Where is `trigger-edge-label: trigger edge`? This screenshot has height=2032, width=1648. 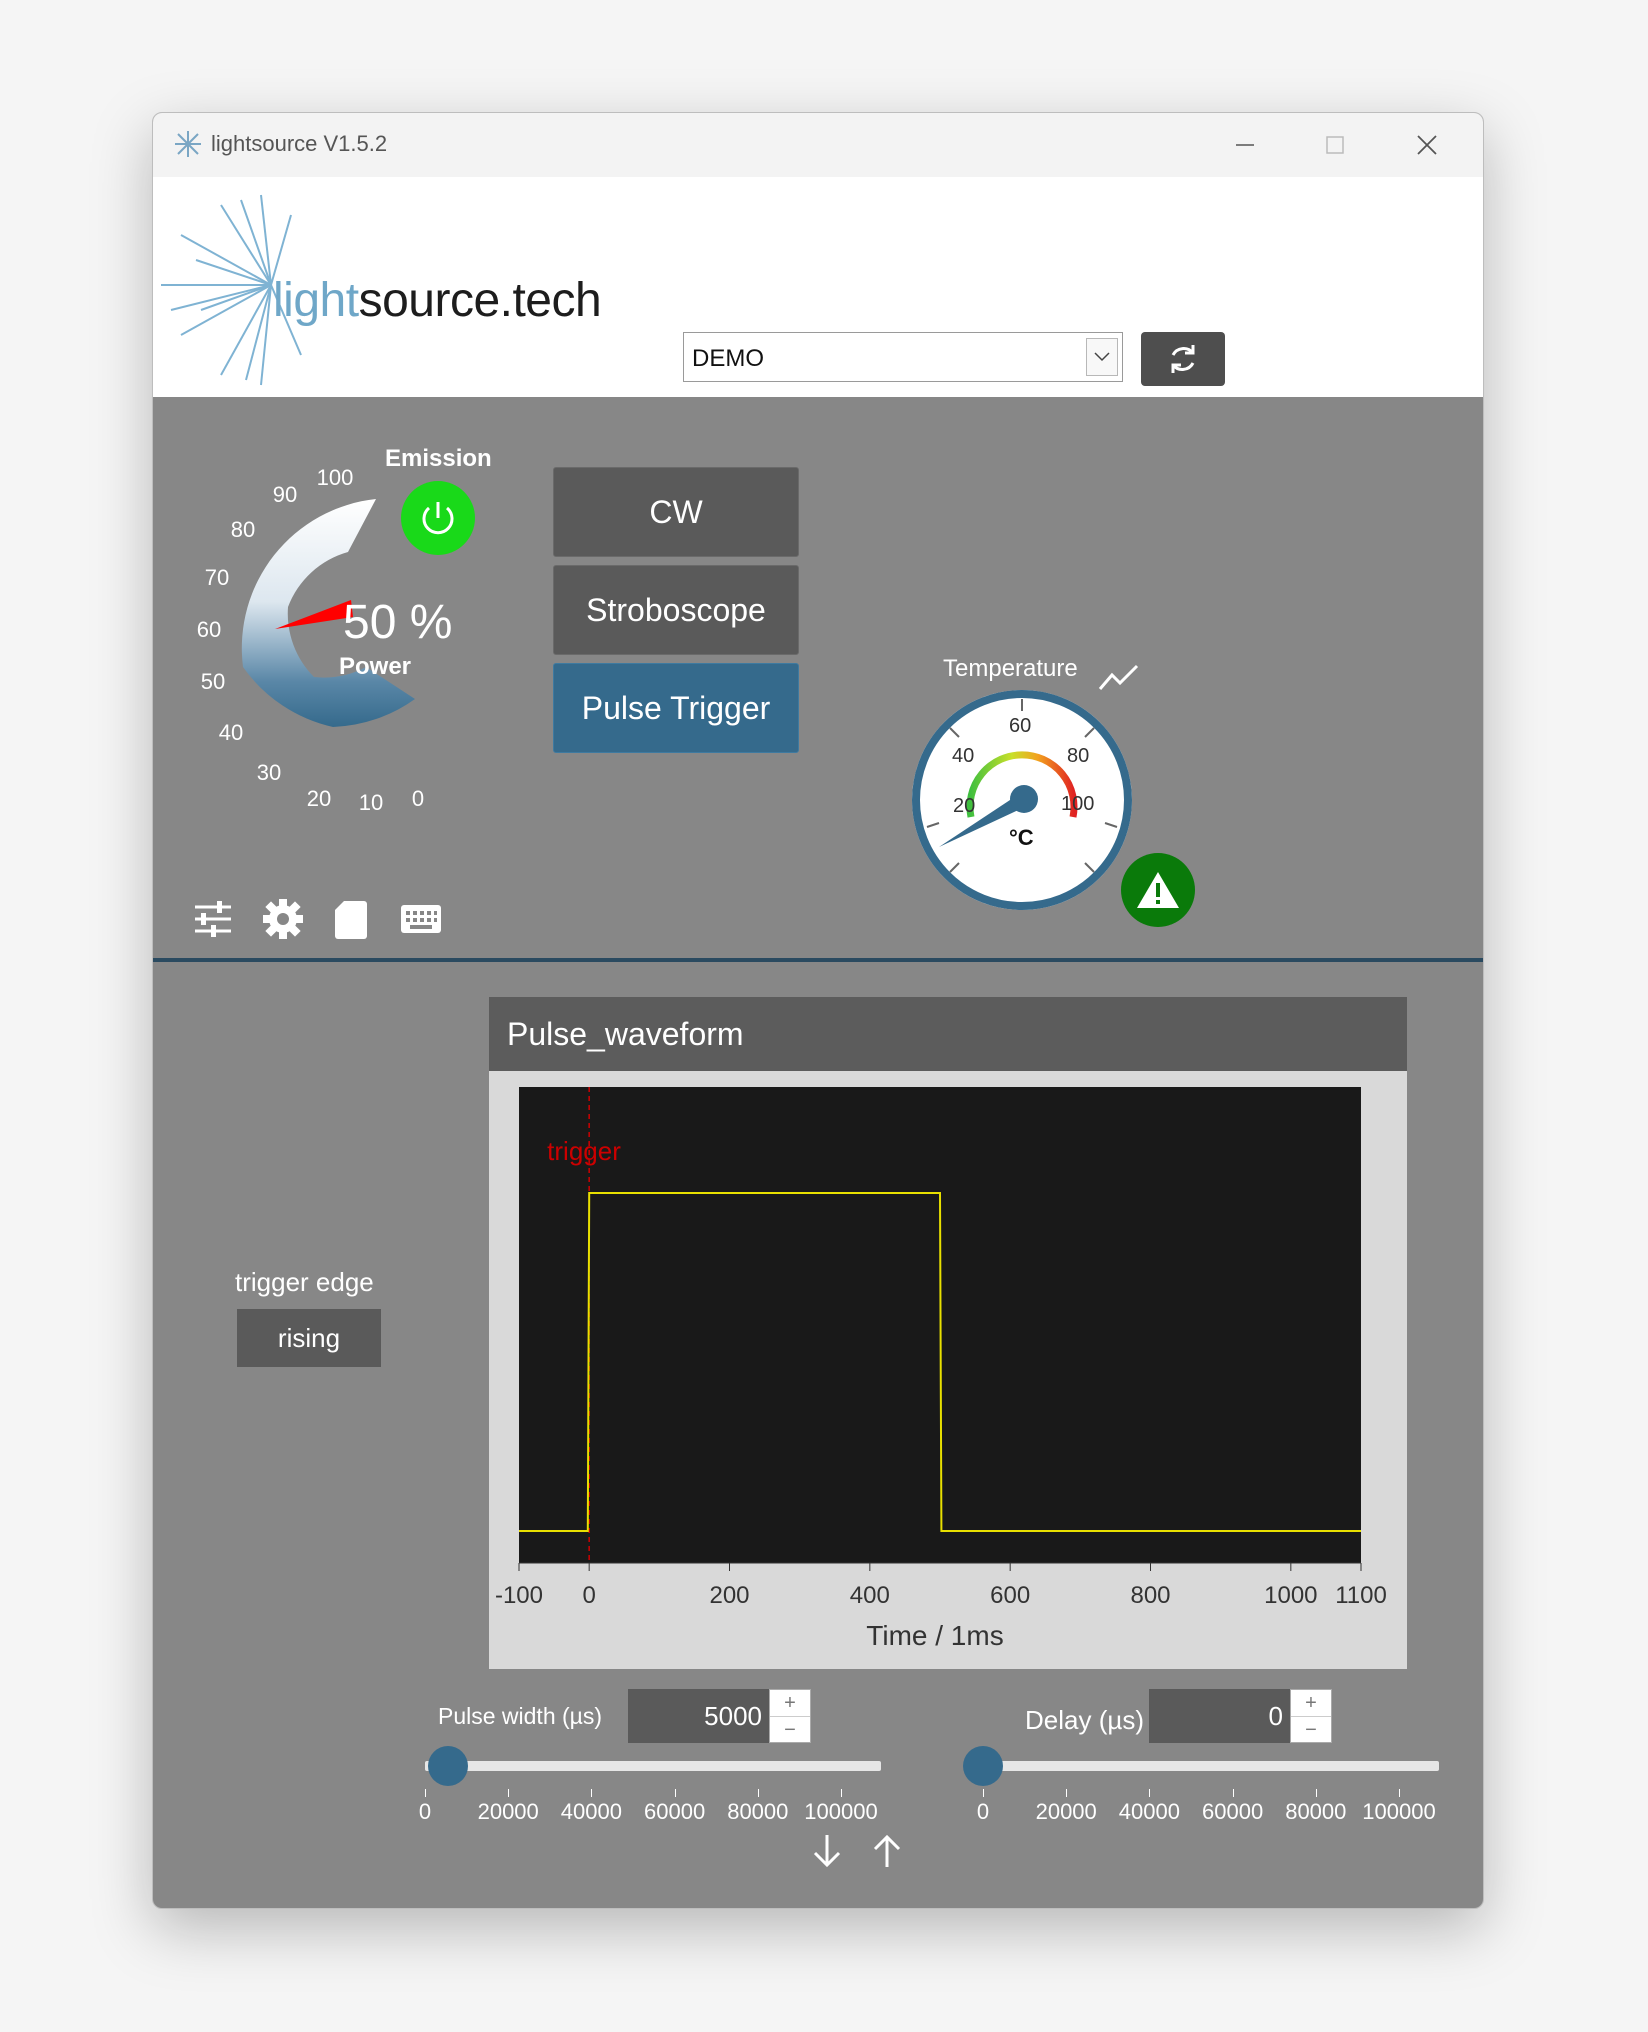 trigger-edge-label: trigger edge is located at coordinates (304, 1282).